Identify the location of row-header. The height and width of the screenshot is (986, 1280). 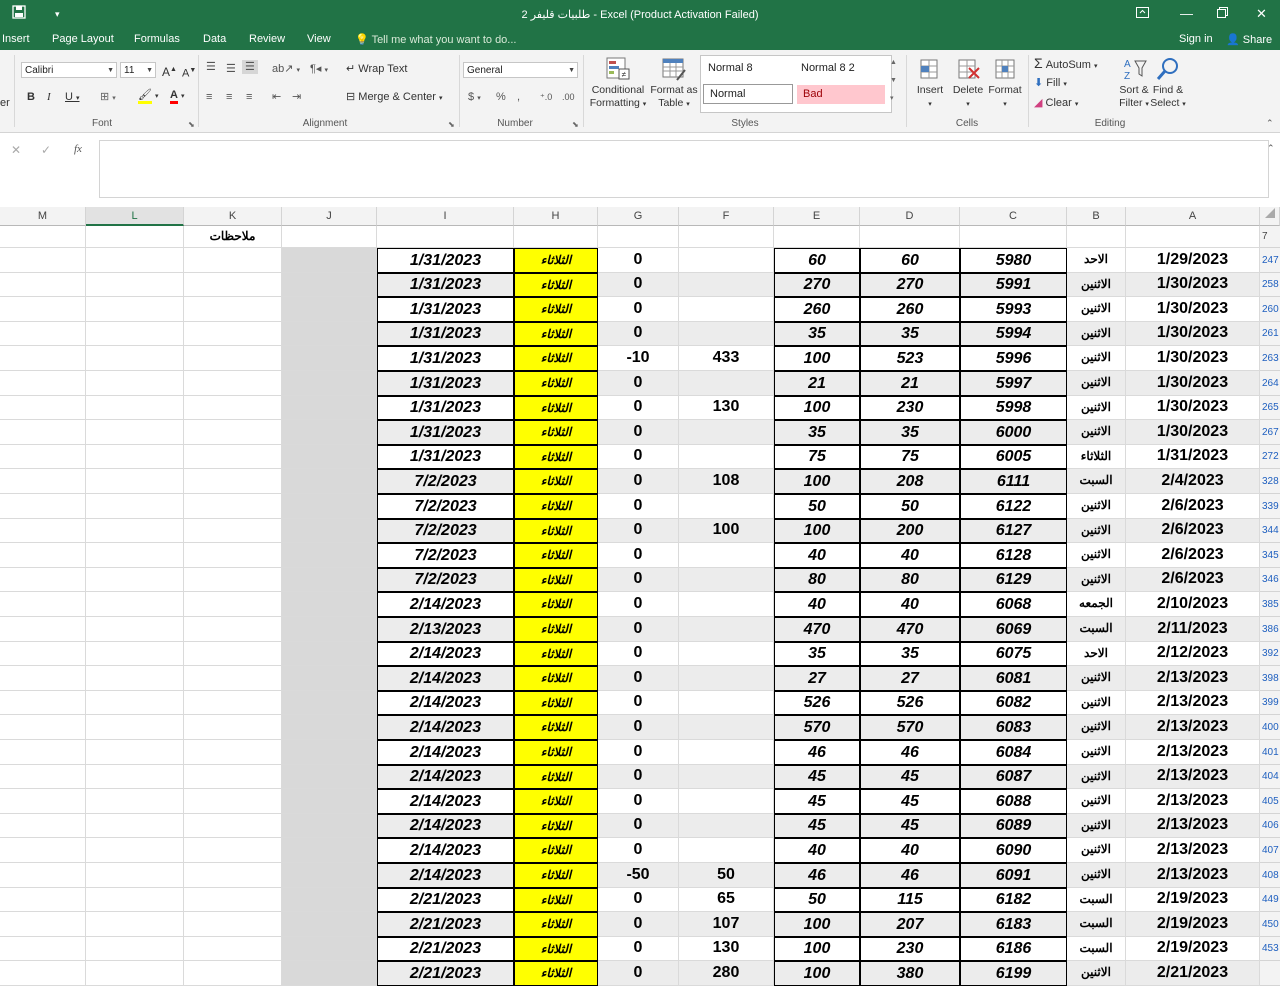
(1270, 973).